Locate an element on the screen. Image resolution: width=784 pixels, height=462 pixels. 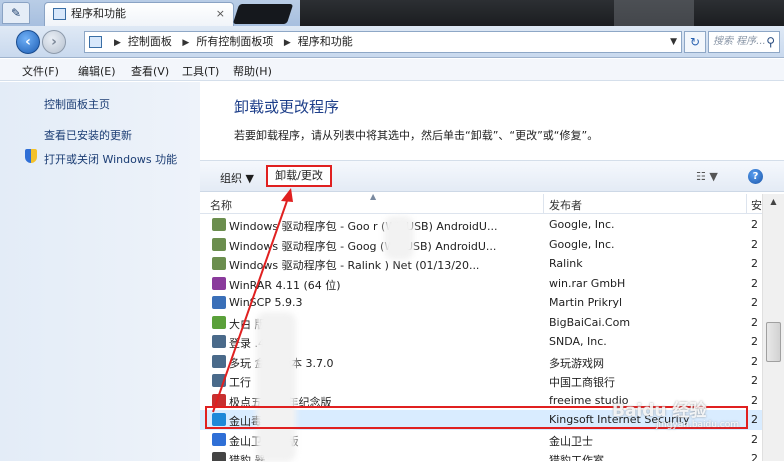
column-publisher: 发布者 is located at coordinates (565, 205).